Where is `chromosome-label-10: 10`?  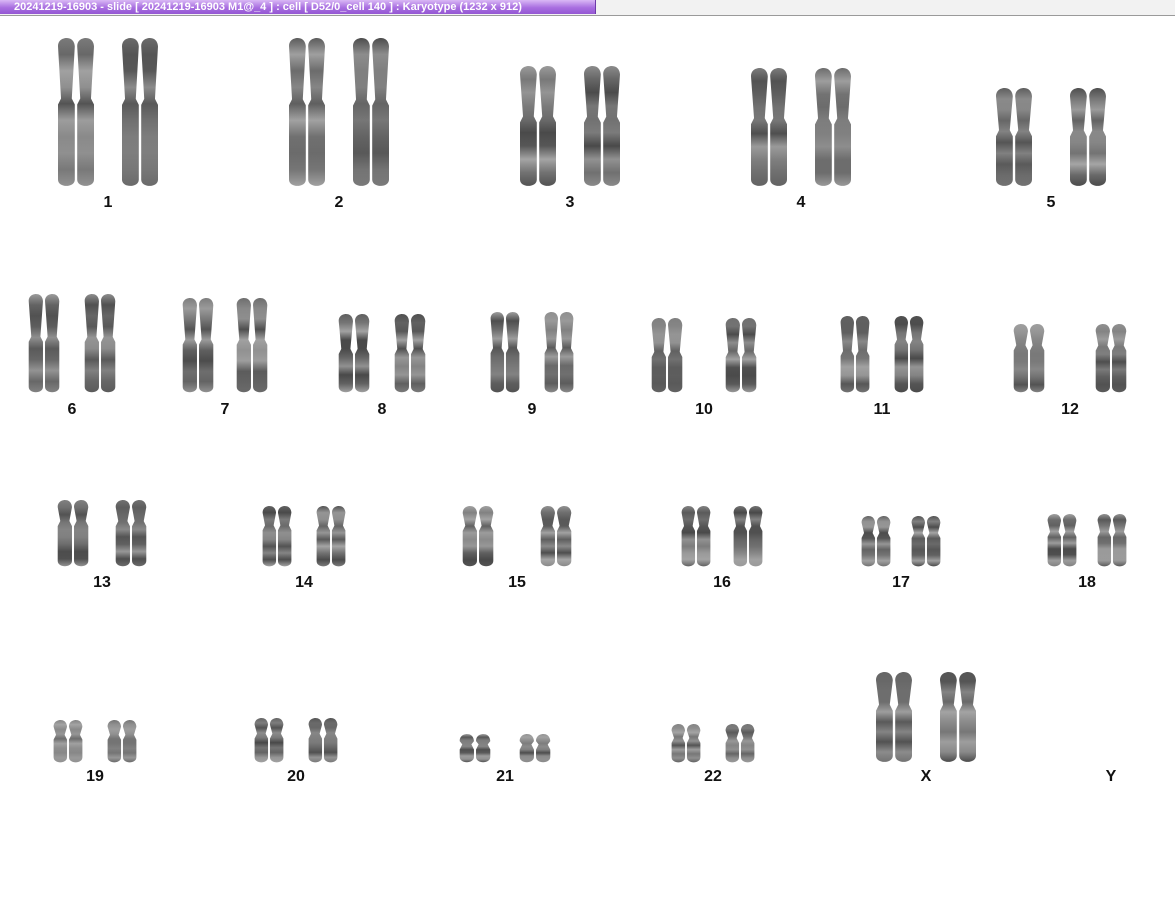
chromosome-label-10: 10 is located at coordinates (704, 409).